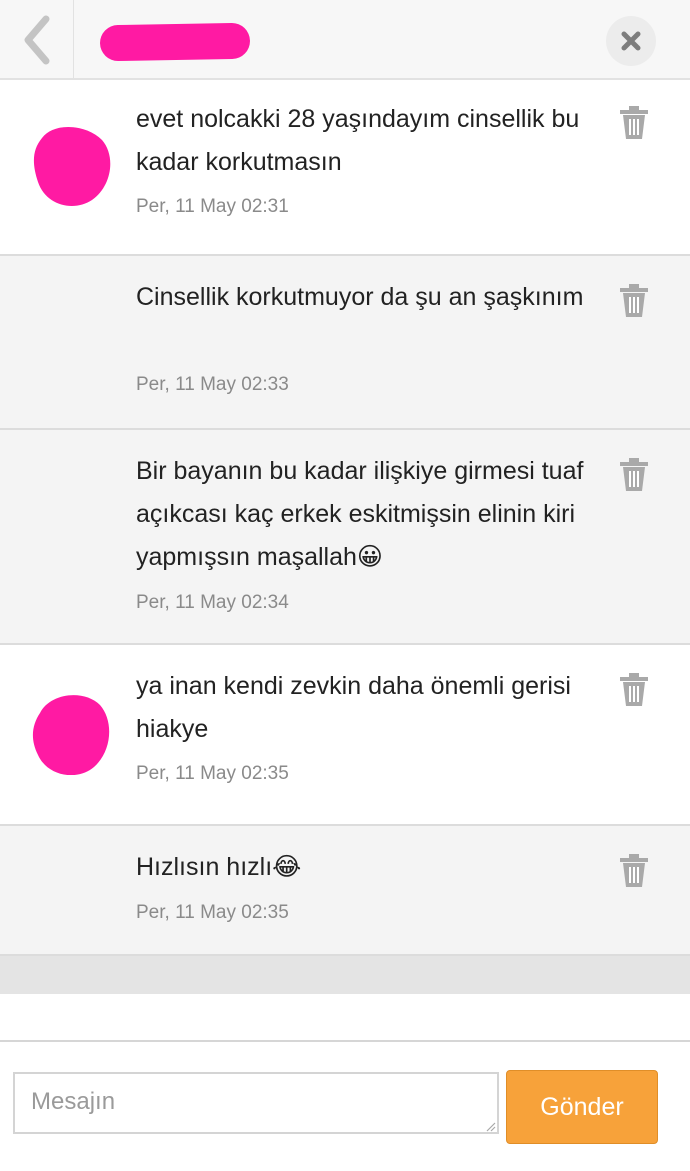  Describe the element at coordinates (212, 384) in the screenshot. I see `message-timestamp: Per, 11 May 02:33` at that location.